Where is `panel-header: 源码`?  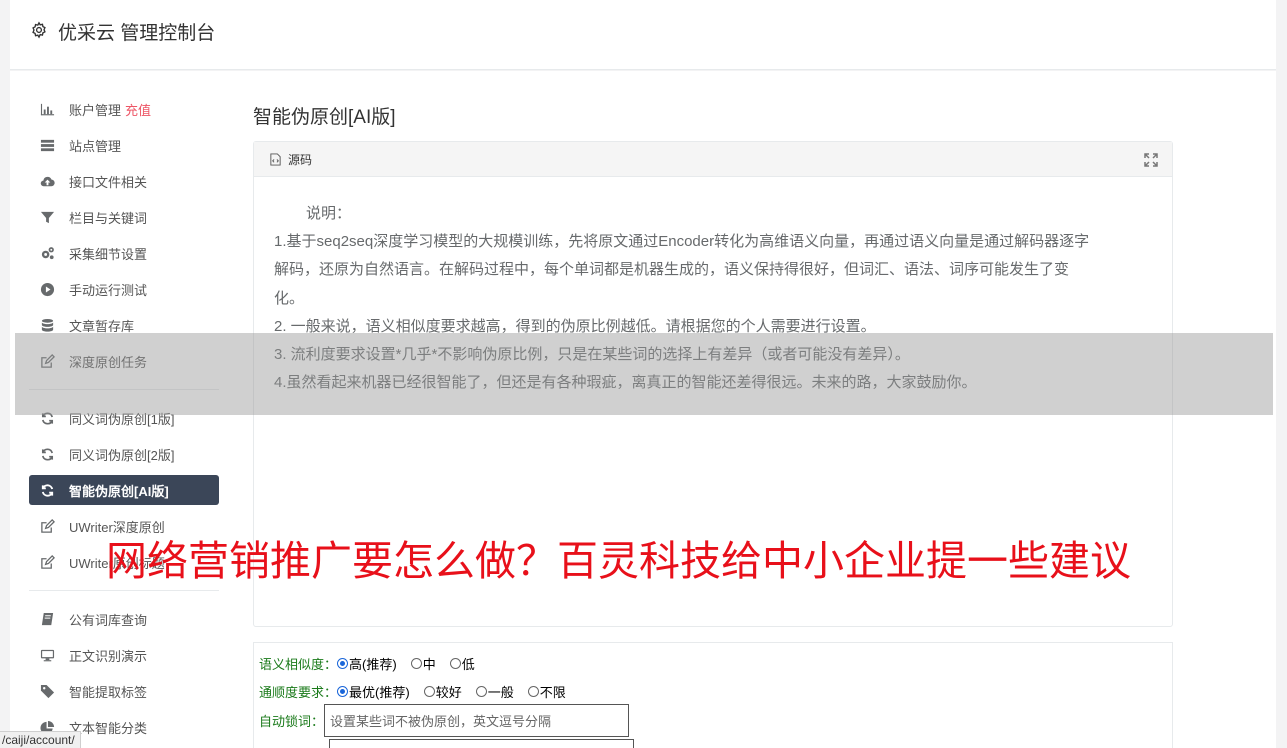
panel-header: 源码 is located at coordinates (713, 159).